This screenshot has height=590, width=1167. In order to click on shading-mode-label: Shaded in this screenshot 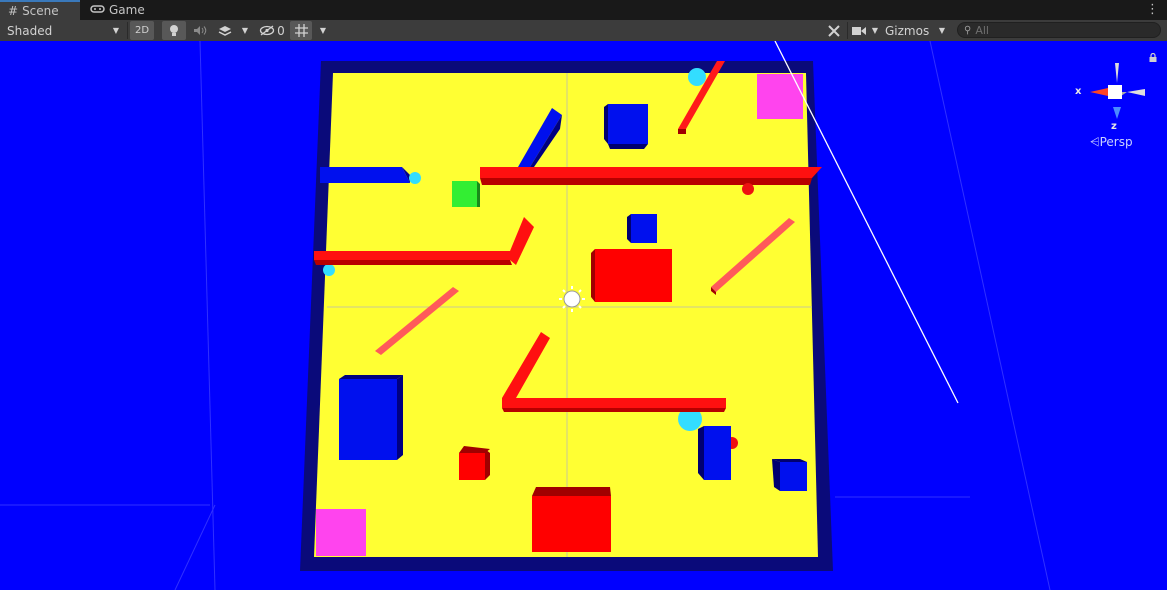, I will do `click(30, 30)`.